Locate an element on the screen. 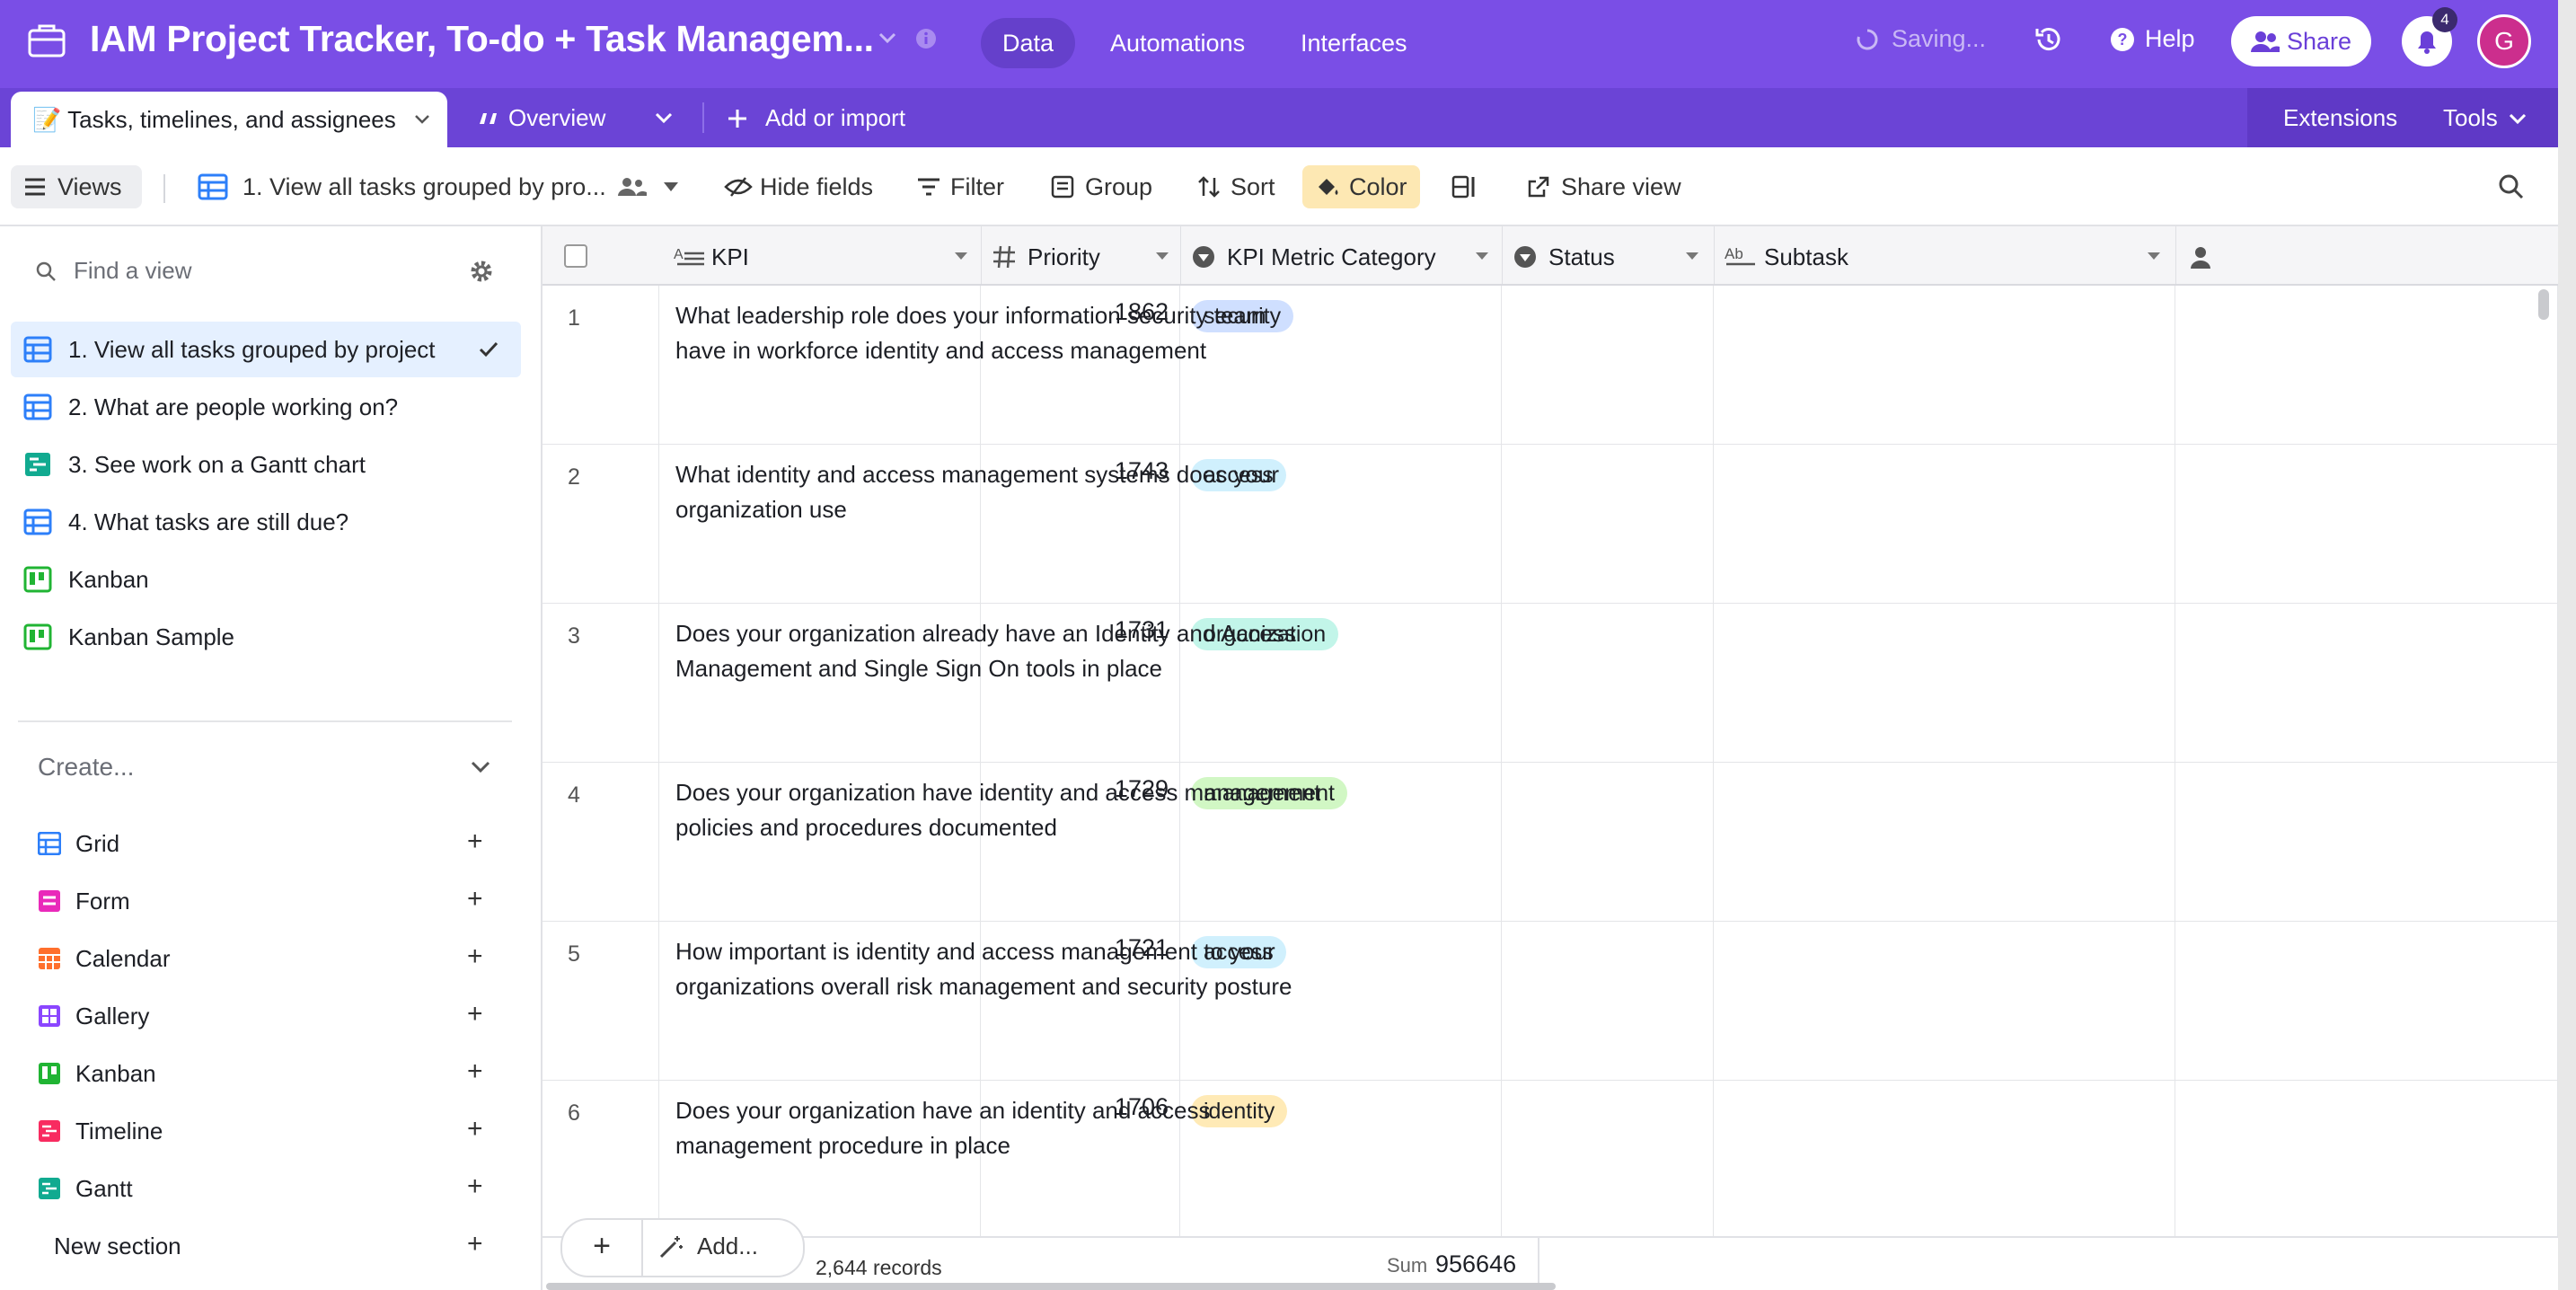 Image resolution: width=2576 pixels, height=1290 pixels. sidebar-view-4: 4. What tasks are still due? is located at coordinates (266, 522).